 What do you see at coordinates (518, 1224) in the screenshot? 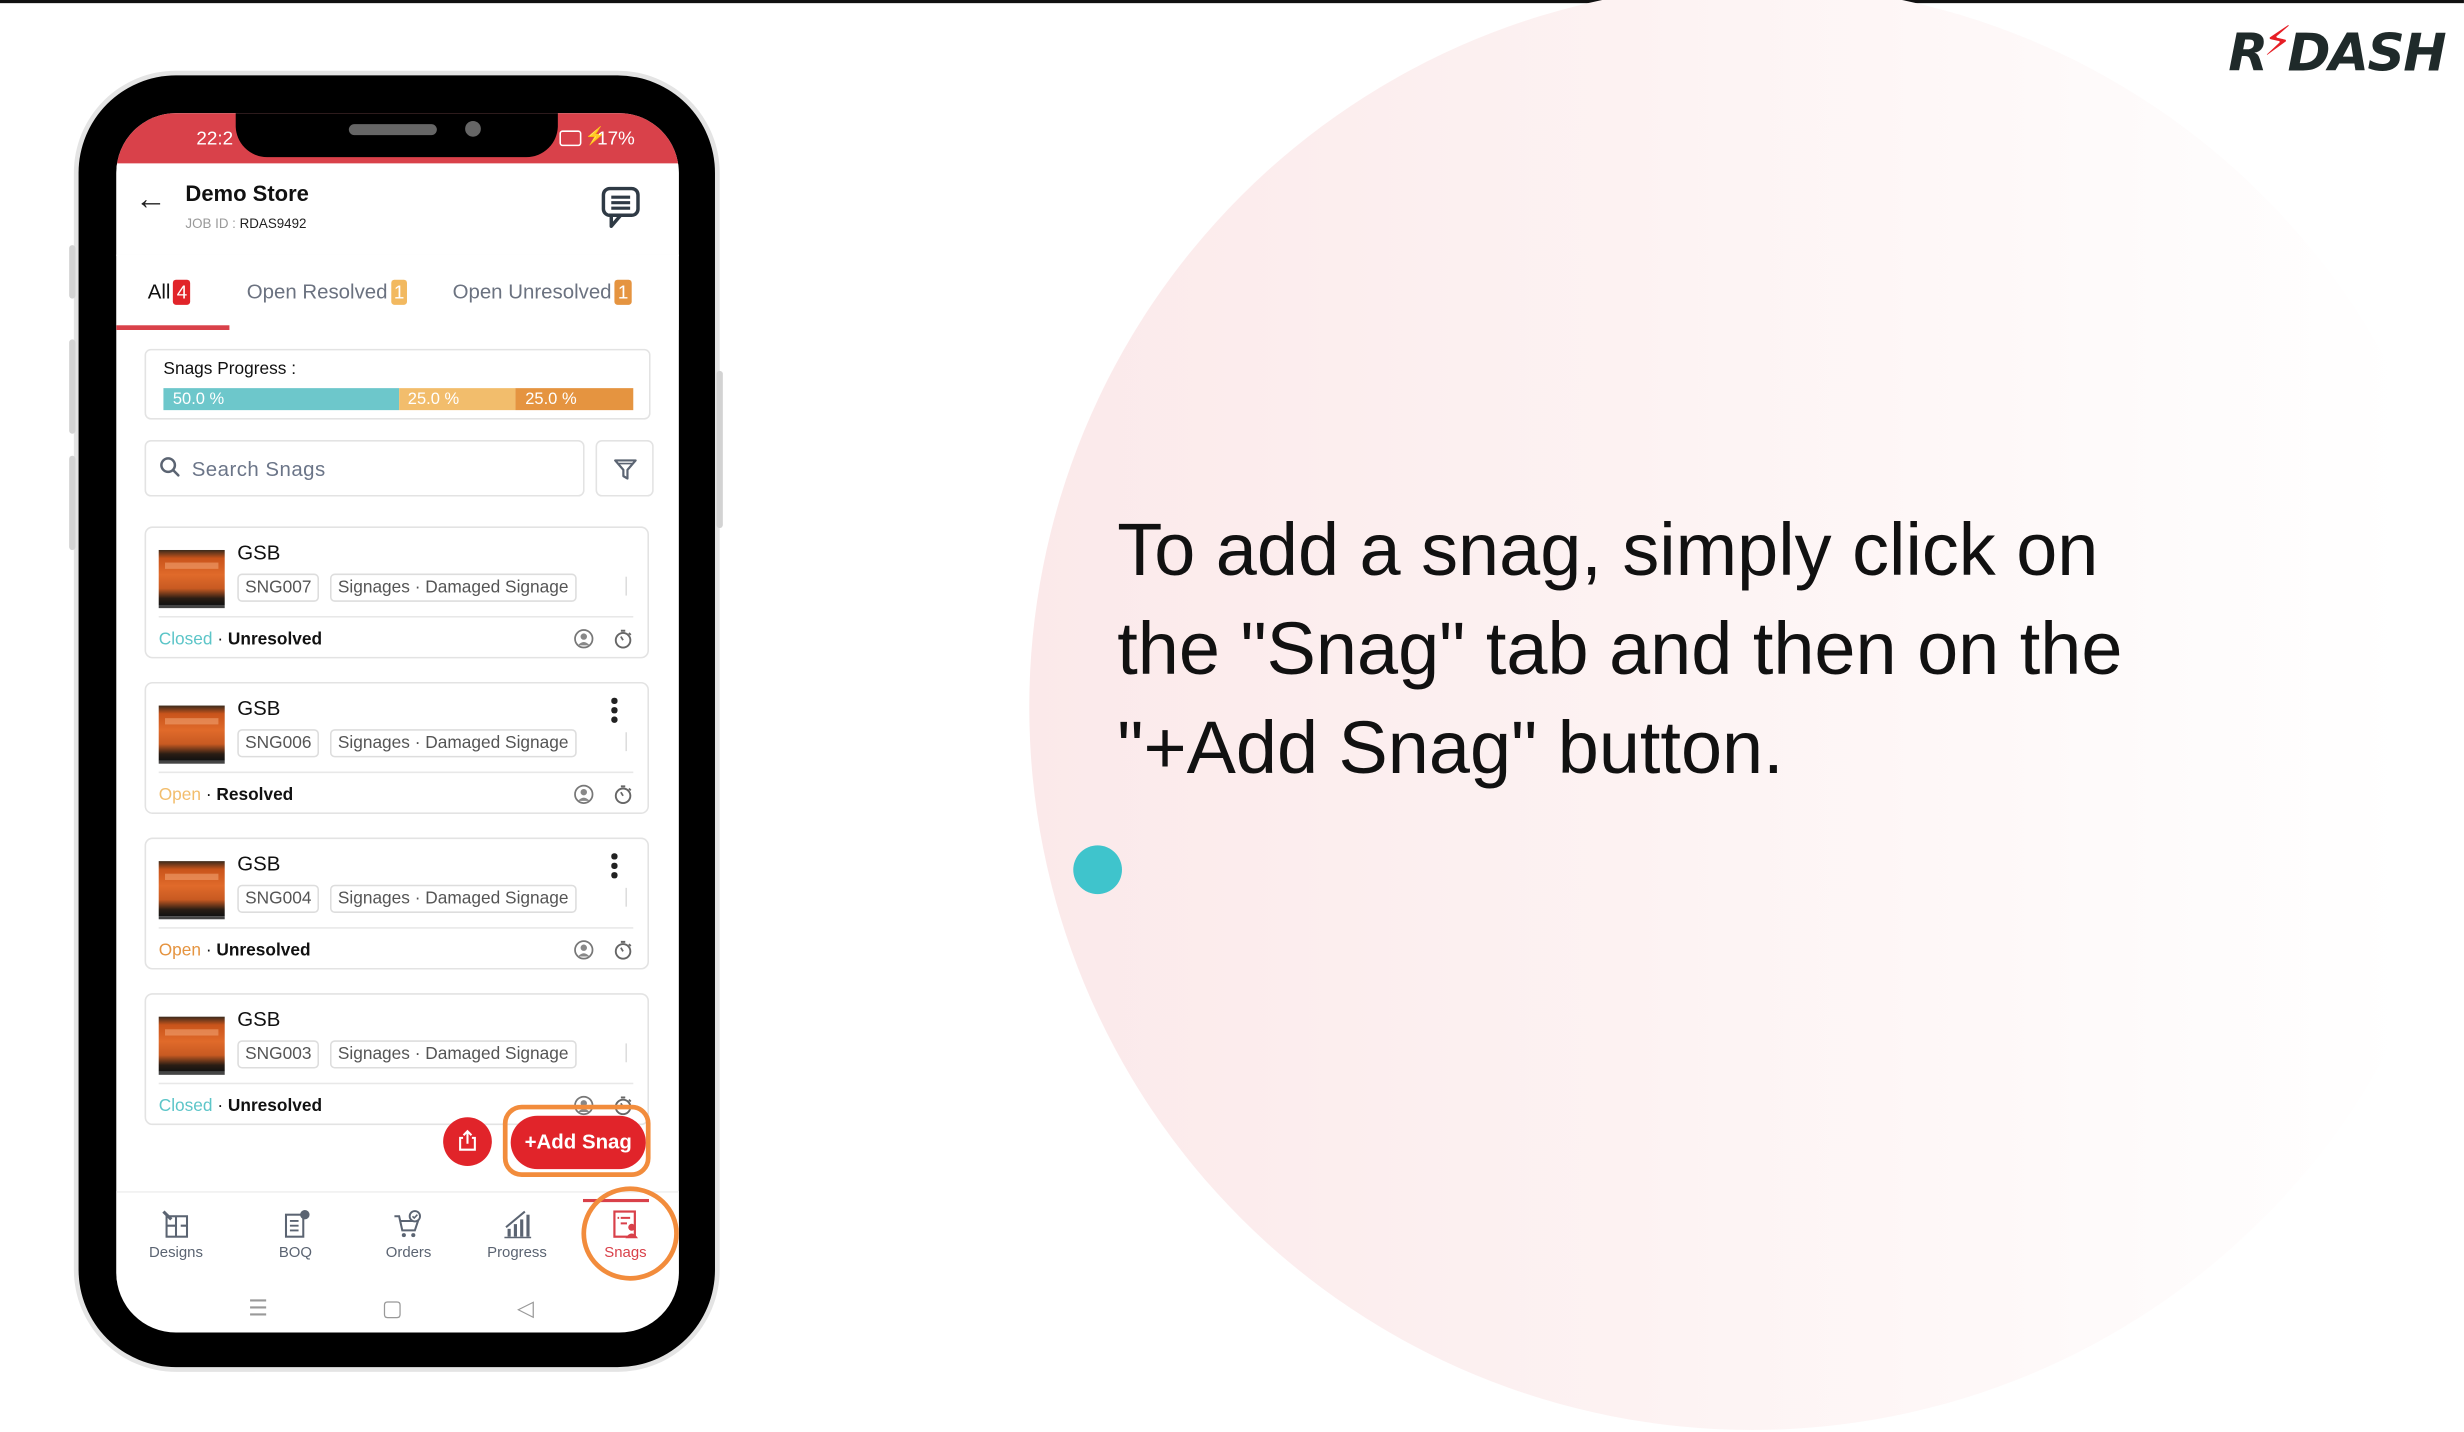
I see `bar-chart-icon` at bounding box center [518, 1224].